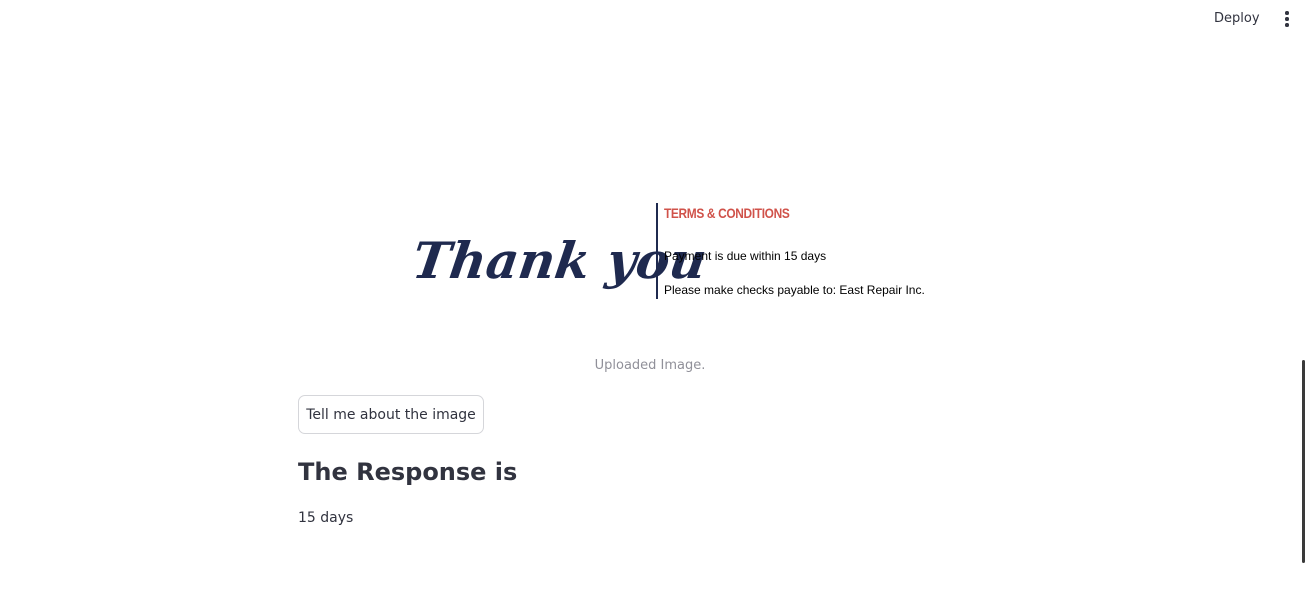 This screenshot has height=592, width=1305. Describe the element at coordinates (650, 365) in the screenshot. I see `image-caption: Uploaded Image.` at that location.